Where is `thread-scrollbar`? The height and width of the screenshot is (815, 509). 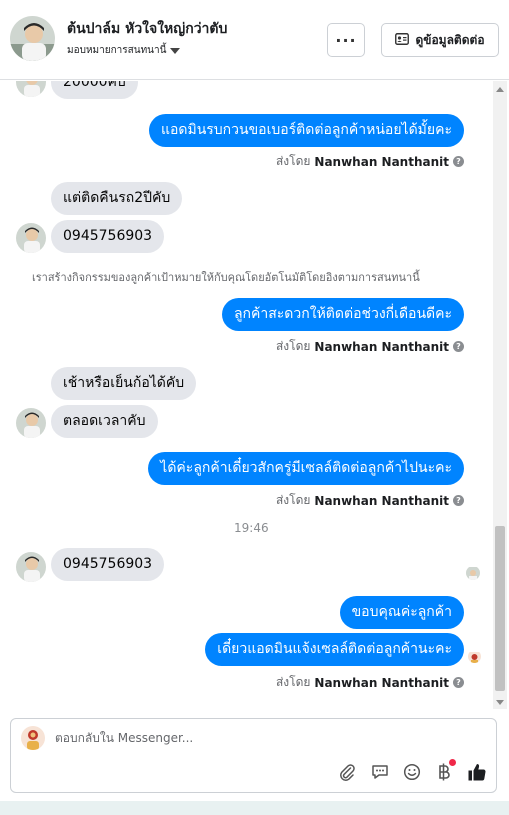 thread-scrollbar is located at coordinates (500, 395).